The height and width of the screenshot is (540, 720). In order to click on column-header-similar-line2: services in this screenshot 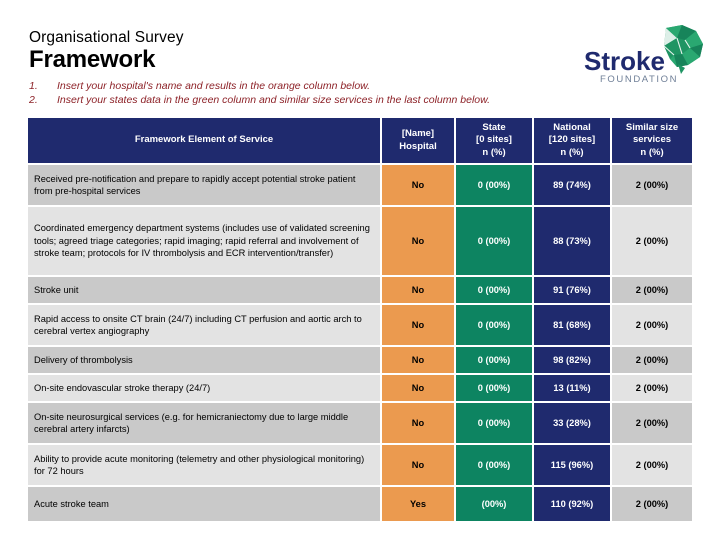, I will do `click(652, 140)`.